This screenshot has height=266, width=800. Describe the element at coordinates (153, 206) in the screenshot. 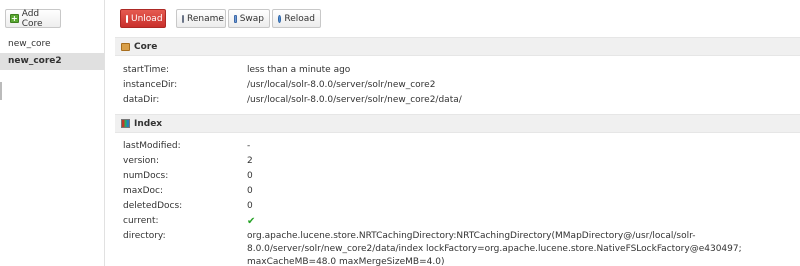

I see `prop-label: deletedDocs:` at that location.